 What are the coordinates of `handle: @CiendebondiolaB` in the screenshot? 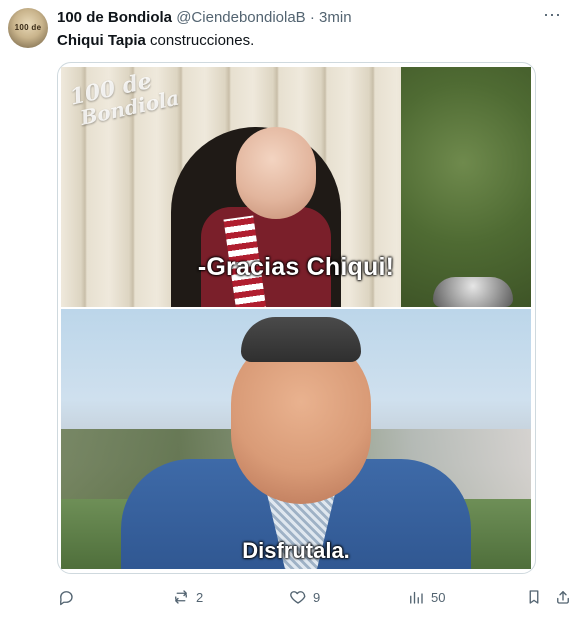 It's located at (241, 17).